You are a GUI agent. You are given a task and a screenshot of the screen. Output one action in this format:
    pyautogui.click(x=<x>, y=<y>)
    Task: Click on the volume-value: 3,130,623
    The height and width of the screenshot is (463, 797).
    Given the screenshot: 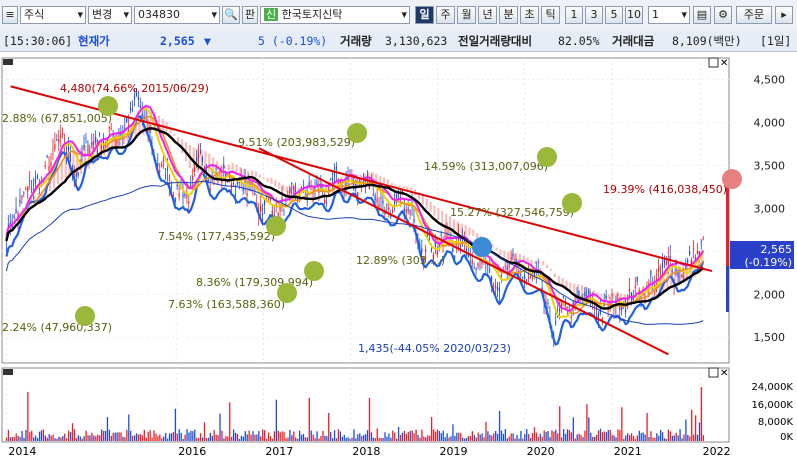 What is the action you would take?
    pyautogui.click(x=416, y=41)
    